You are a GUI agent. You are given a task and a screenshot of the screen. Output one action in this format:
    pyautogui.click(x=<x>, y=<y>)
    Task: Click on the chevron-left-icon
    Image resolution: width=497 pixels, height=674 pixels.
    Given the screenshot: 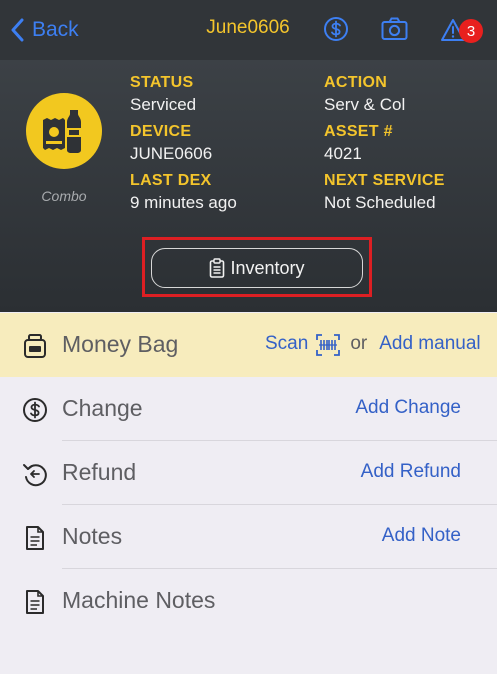 What is the action you would take?
    pyautogui.click(x=17, y=30)
    